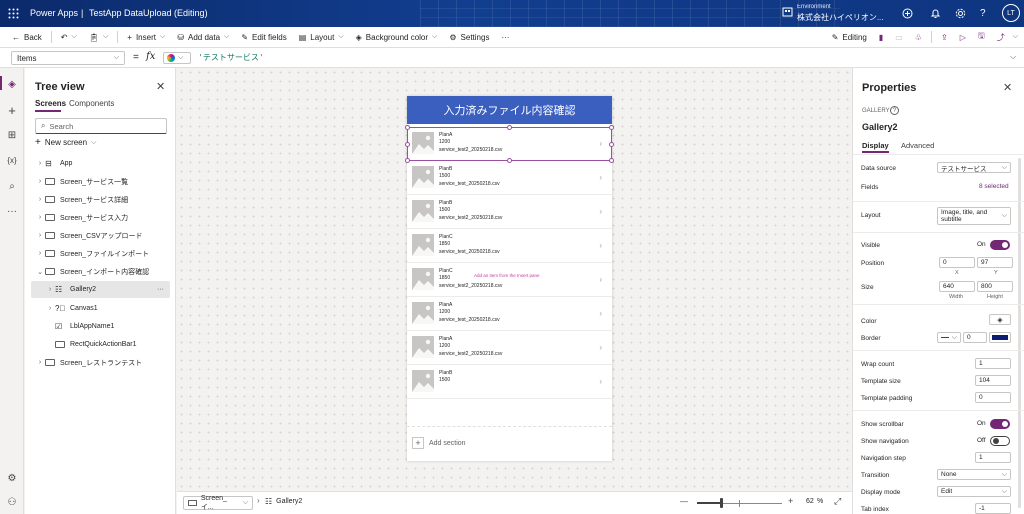  I want to click on play-icon: ▷, so click(963, 37).